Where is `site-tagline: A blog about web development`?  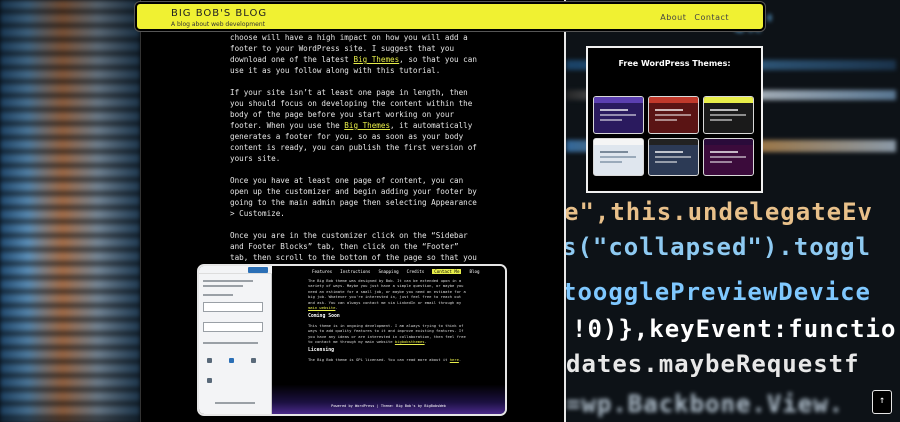
site-tagline: A blog about web development is located at coordinates (218, 24).